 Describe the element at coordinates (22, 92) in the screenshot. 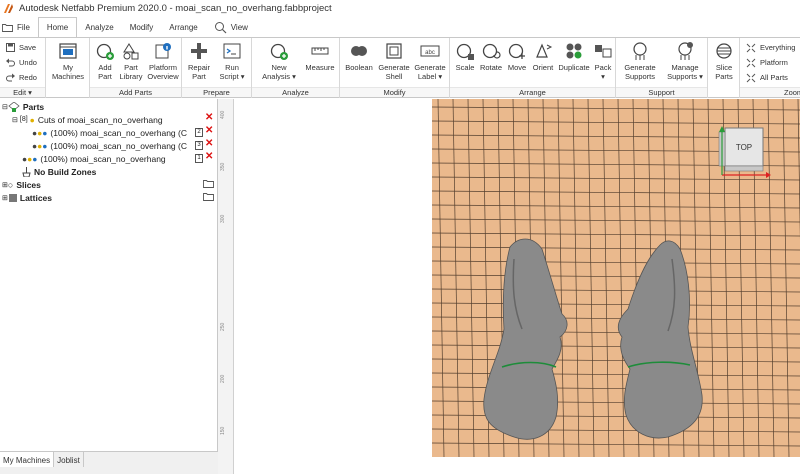

I see `edit-group-label: Edit ▾` at that location.